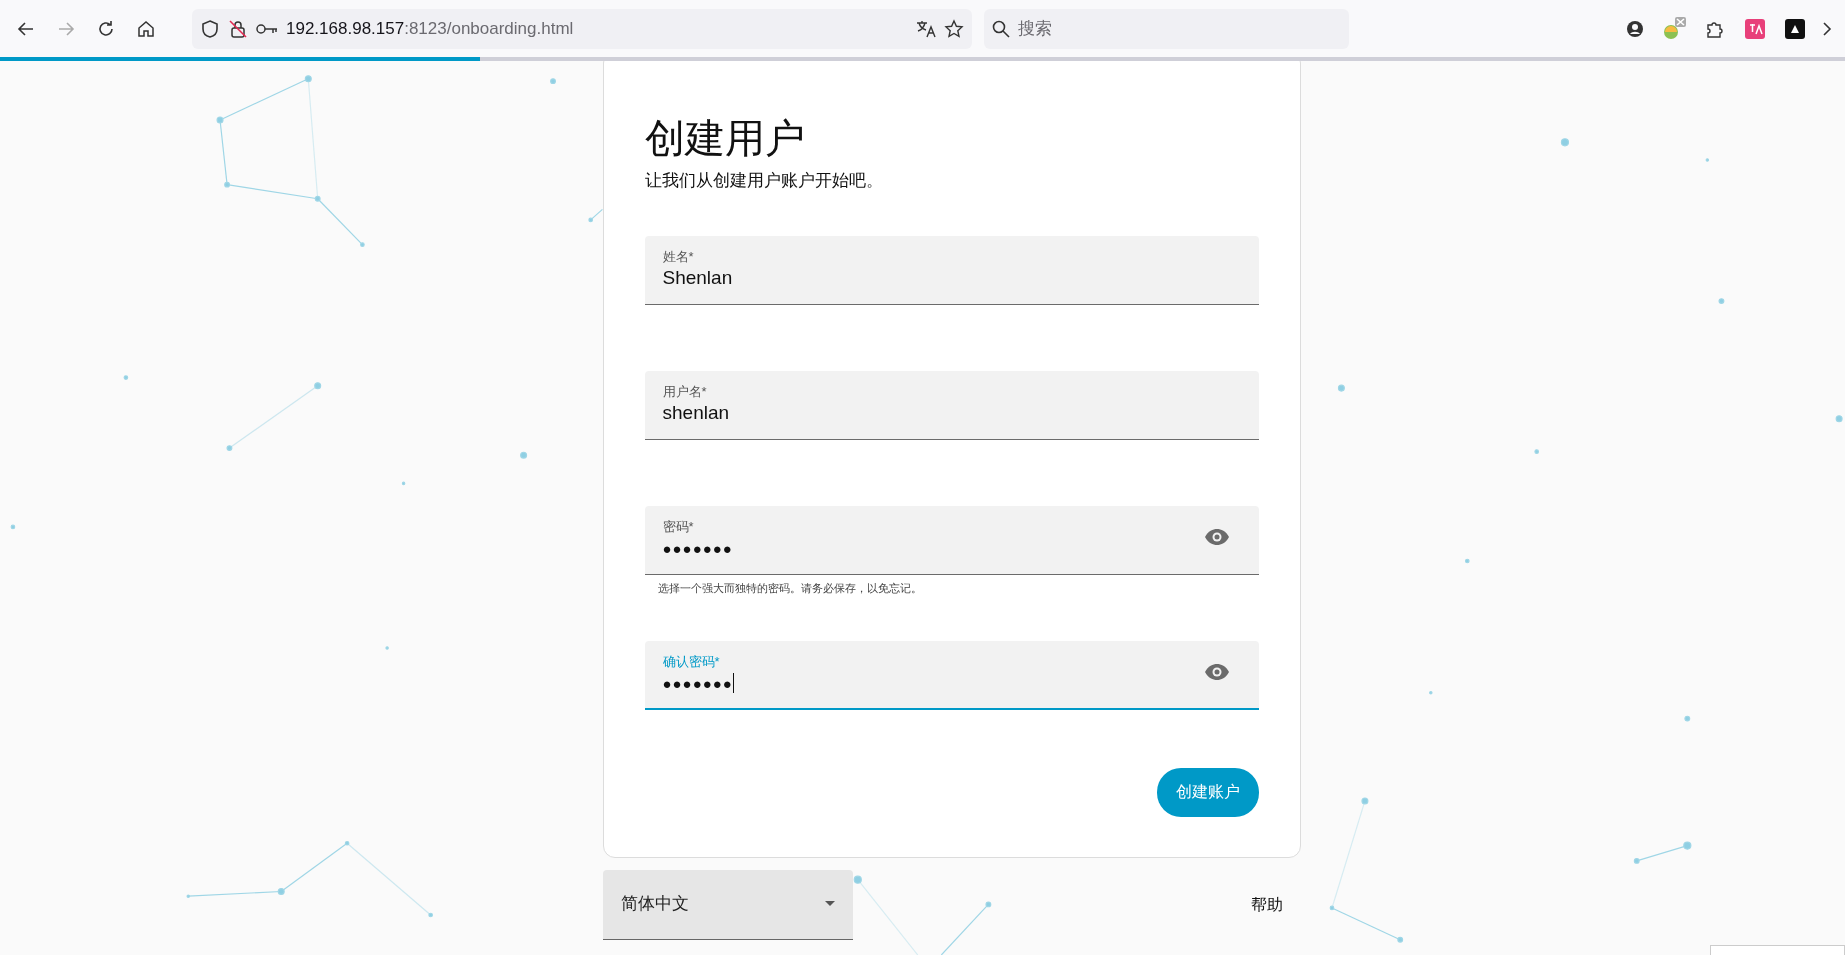 The image size is (1845, 955). Describe the element at coordinates (789, 588) in the screenshot. I see `helper-text: 选择一个强大而独特的密码。请务必保存，以免忘记。` at that location.